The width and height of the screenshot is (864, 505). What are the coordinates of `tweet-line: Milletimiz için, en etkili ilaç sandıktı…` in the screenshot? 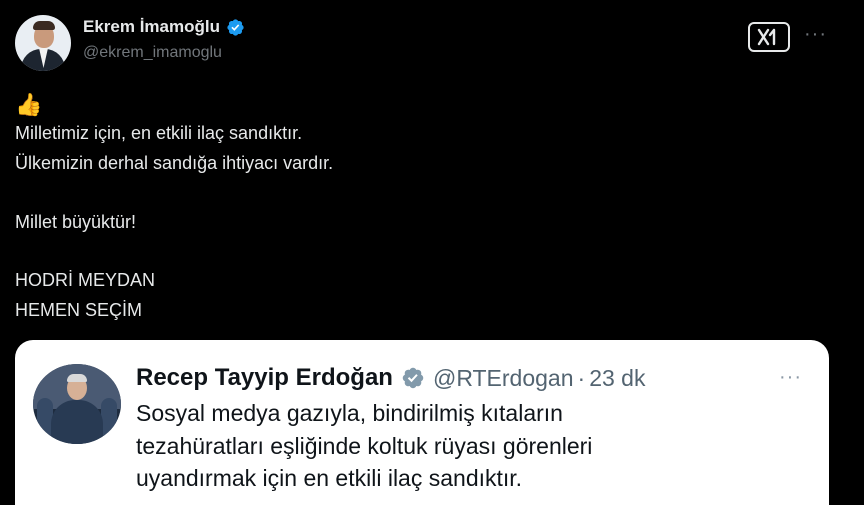 It's located at (159, 133).